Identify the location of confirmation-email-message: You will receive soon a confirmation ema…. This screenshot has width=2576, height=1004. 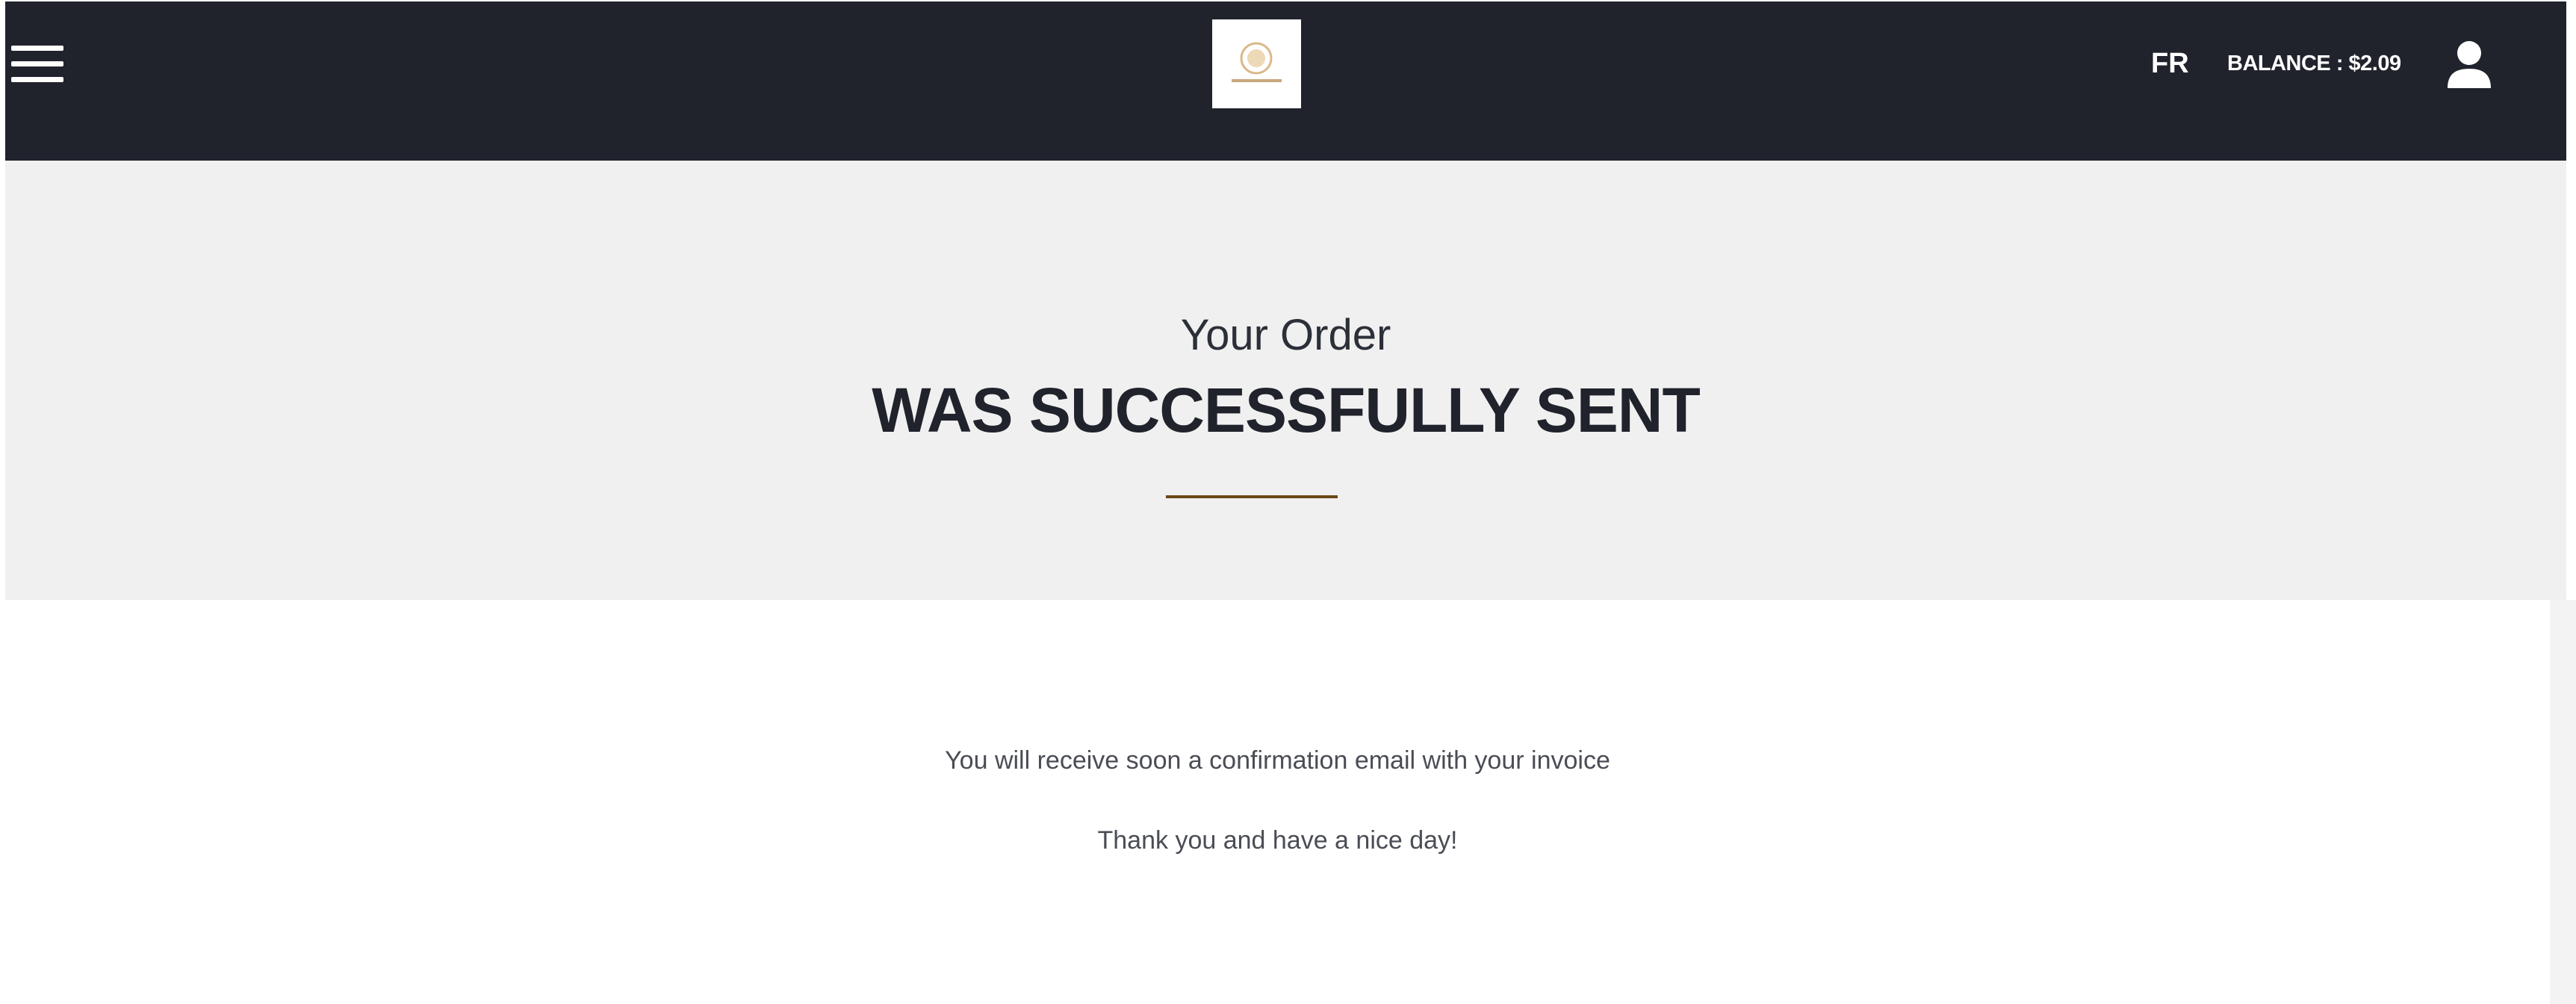
(1277, 760).